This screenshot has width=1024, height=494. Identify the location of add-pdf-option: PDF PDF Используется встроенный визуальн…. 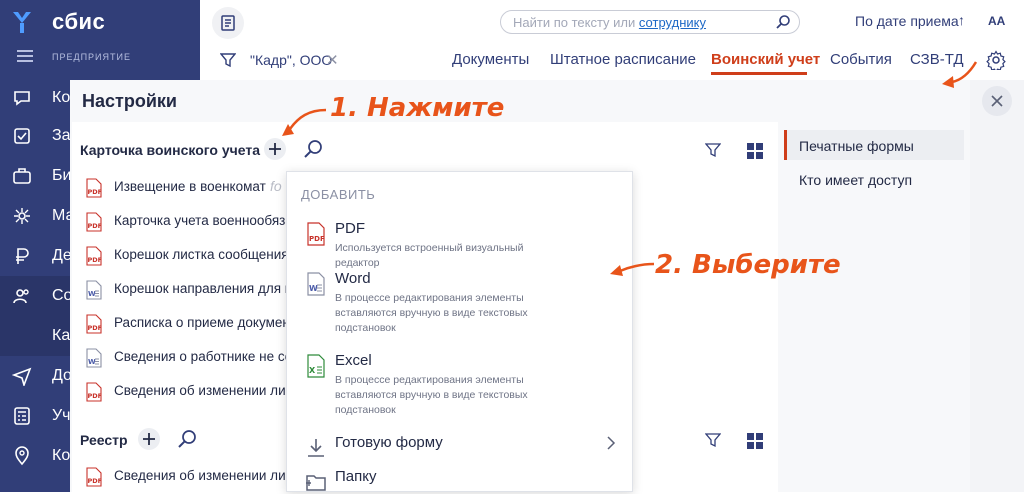
(459, 244).